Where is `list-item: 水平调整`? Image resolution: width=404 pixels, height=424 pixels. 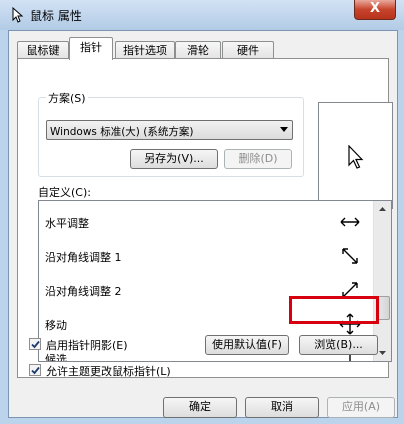 list-item: 水平调整 is located at coordinates (206, 222).